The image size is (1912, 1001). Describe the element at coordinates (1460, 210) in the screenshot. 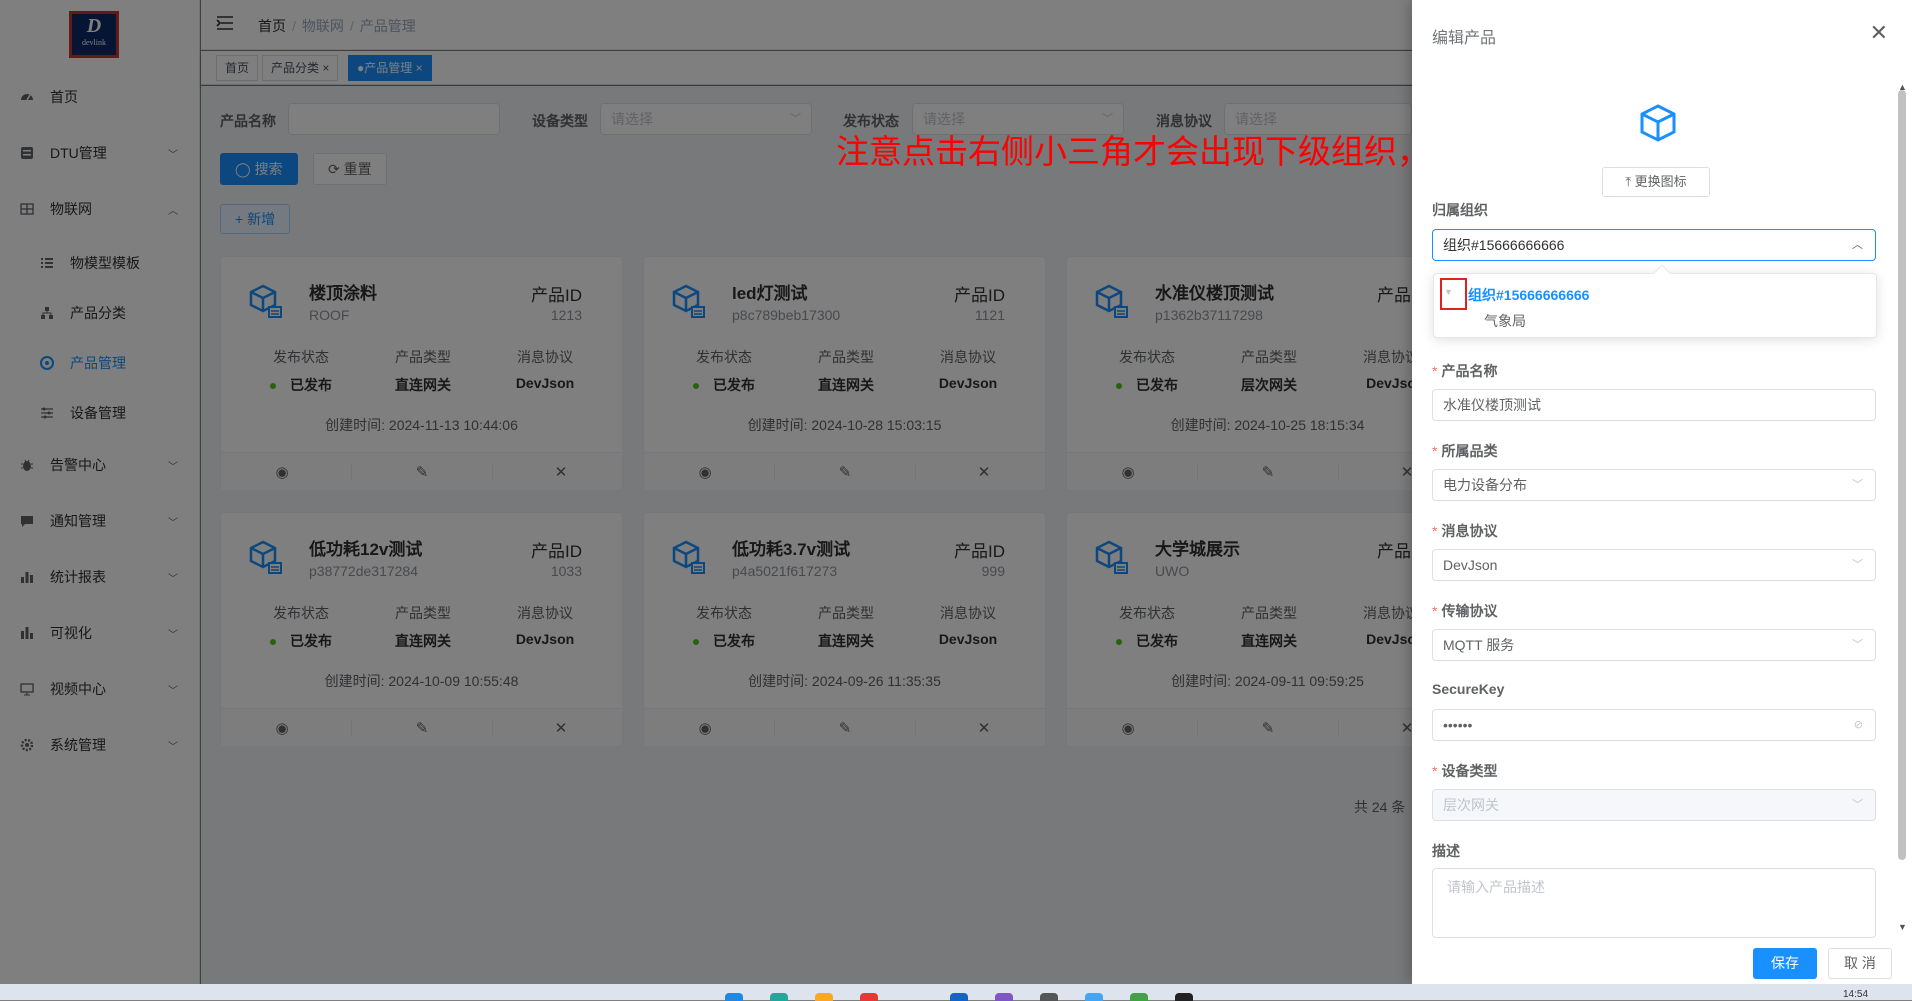

I see `org-label: 归属组织` at that location.